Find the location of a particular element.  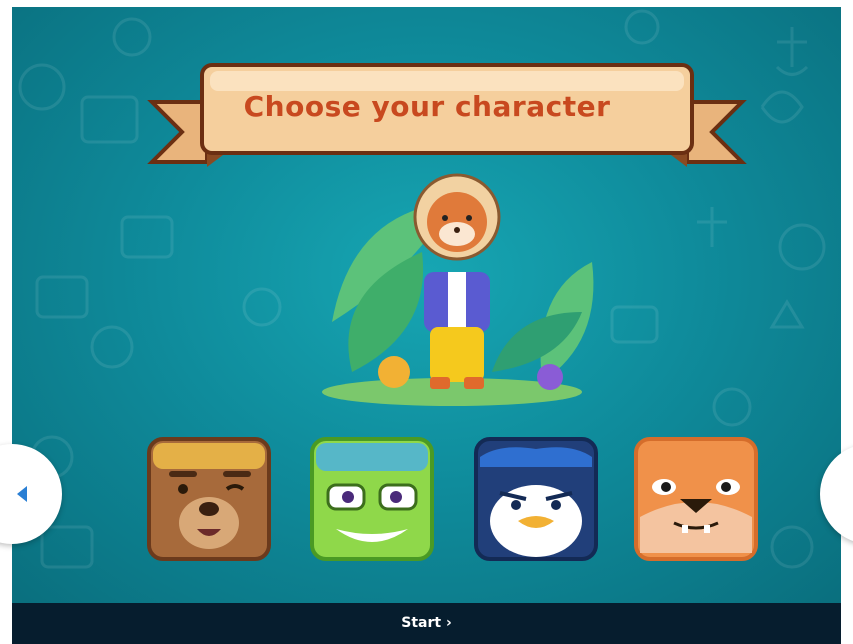

fox-character is located at coordinates (457, 281).